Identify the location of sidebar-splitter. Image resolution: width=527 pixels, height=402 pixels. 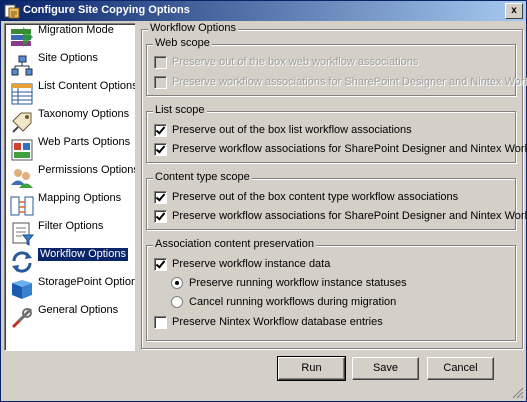
(136, 187).